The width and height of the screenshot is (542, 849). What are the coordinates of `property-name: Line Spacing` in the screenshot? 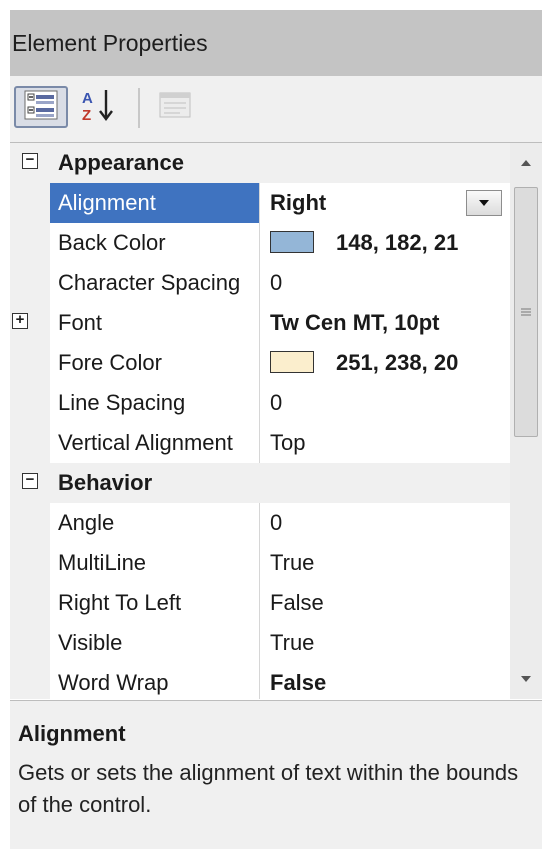 It's located at (155, 403).